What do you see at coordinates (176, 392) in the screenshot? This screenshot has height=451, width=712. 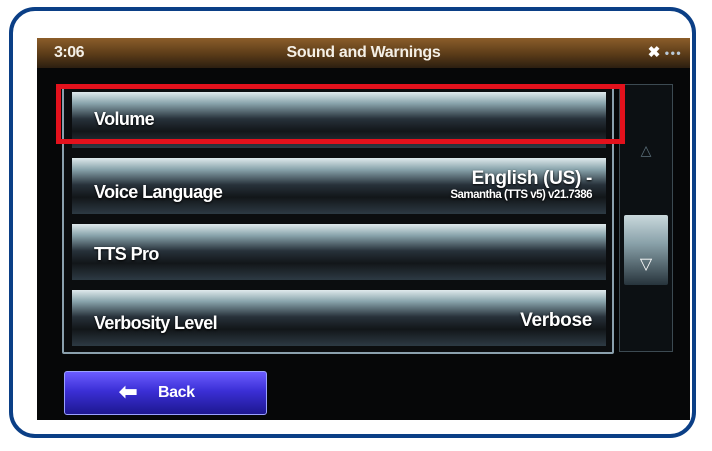 I see `back-button-label: Back` at bounding box center [176, 392].